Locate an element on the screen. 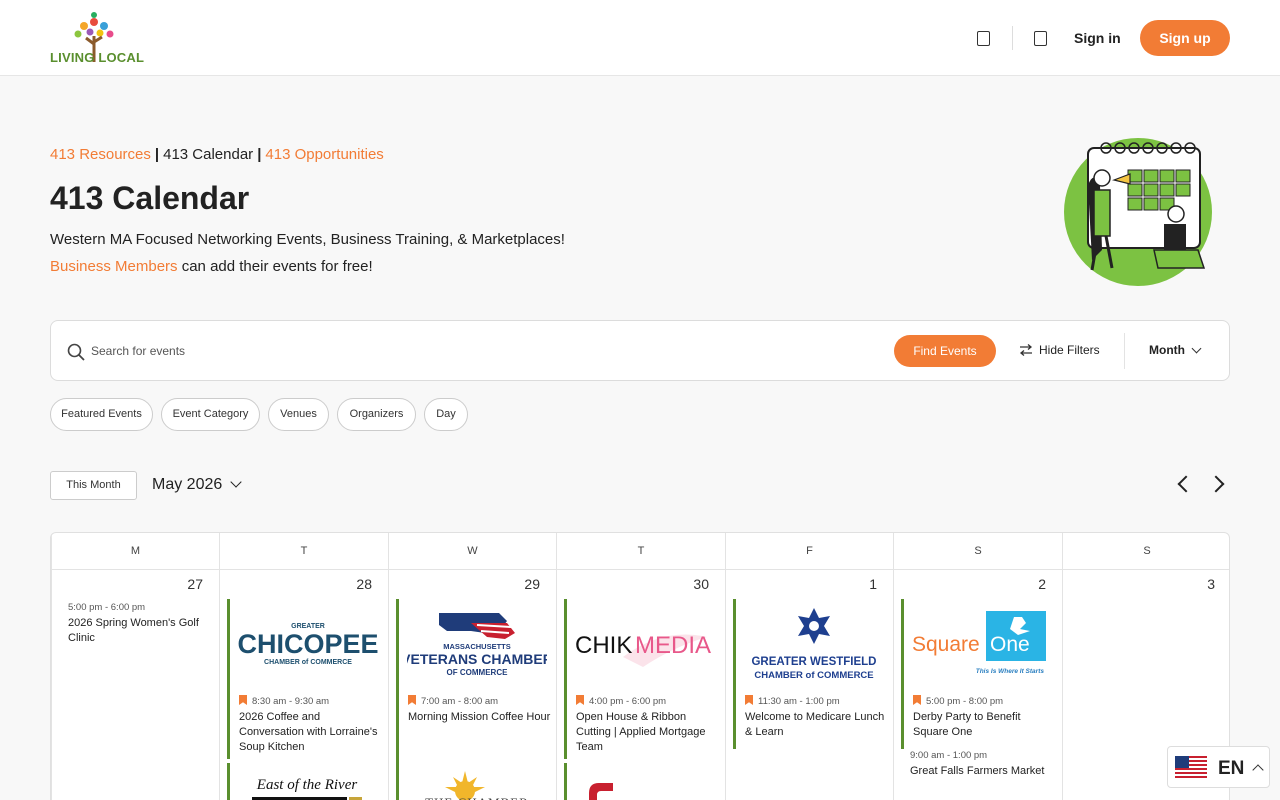 The image size is (1280, 800). language-code: EN is located at coordinates (1231, 768).